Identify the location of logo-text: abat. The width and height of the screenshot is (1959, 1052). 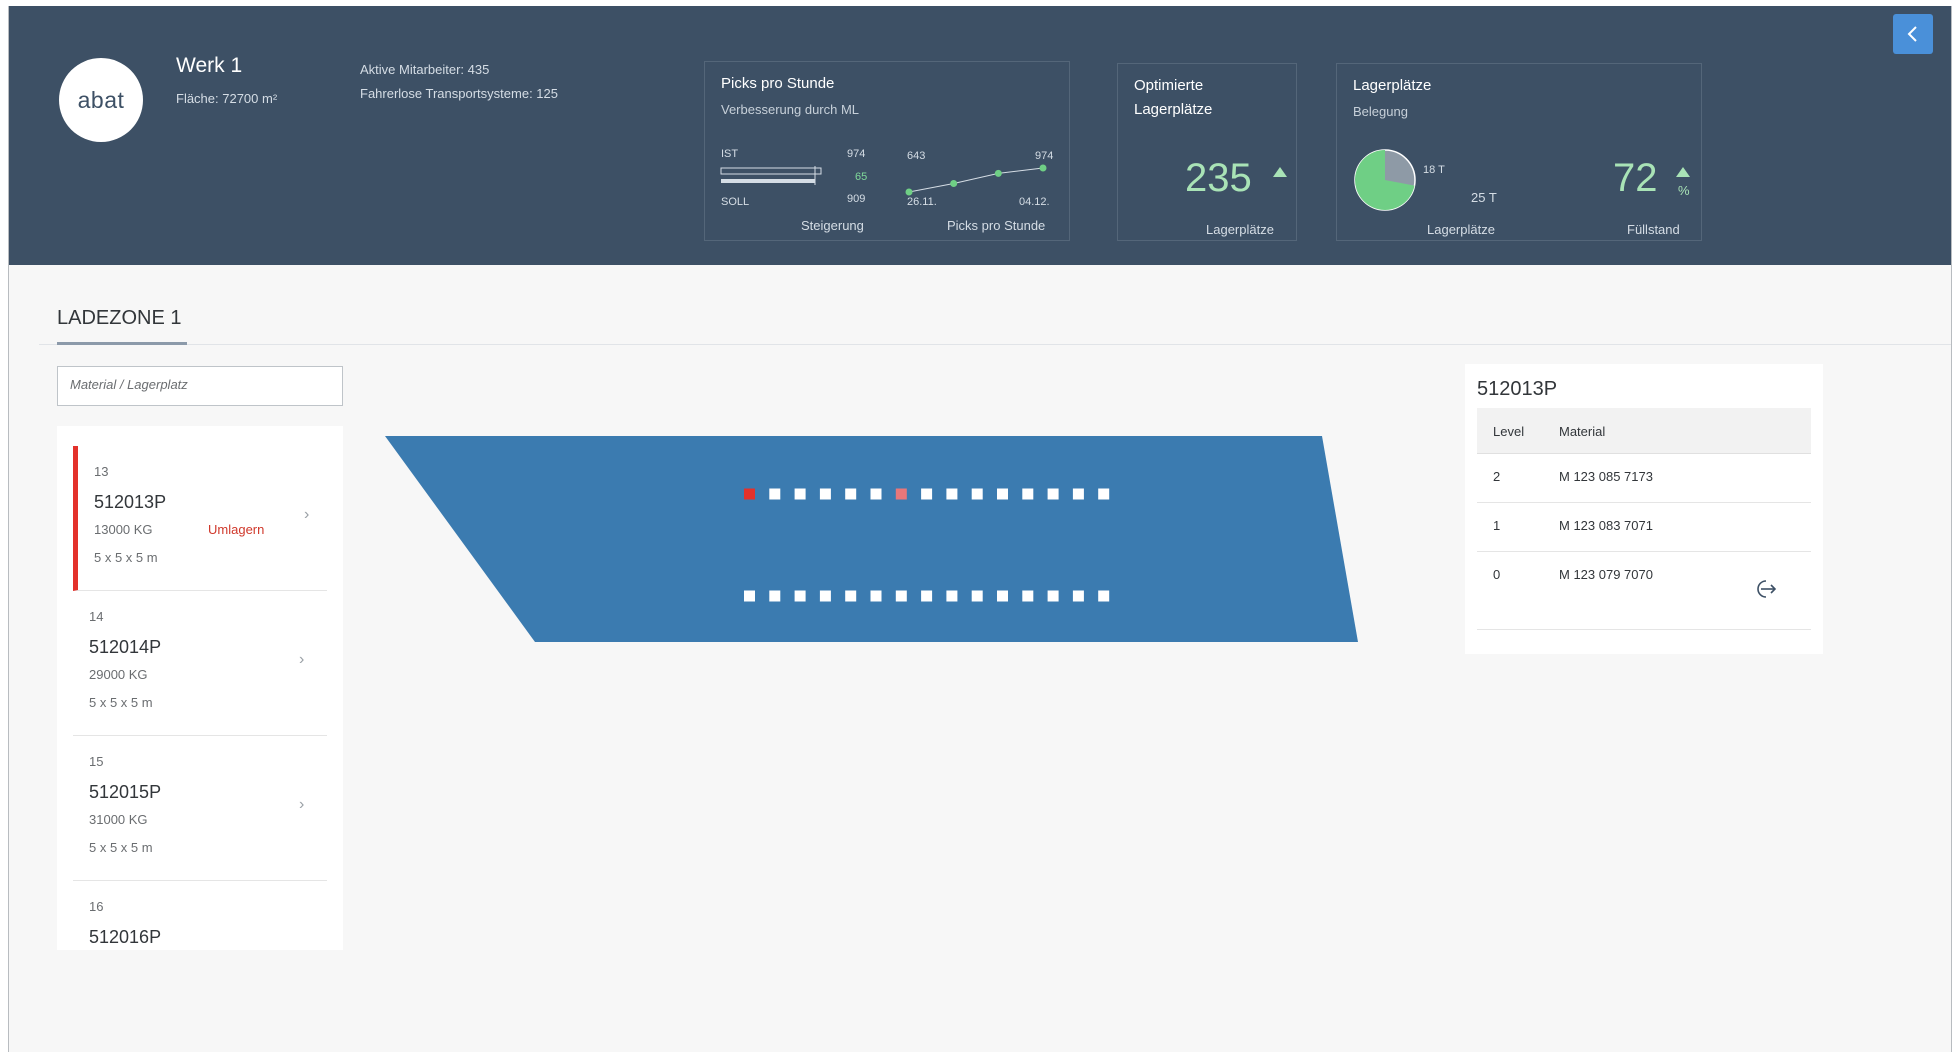
(101, 99).